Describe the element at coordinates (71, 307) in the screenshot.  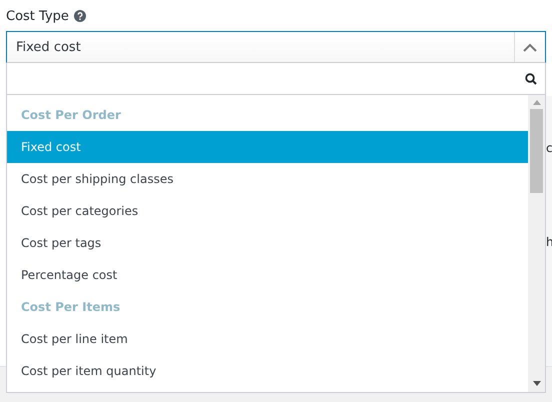
I see `option-group-heading: Cost Per Items` at that location.